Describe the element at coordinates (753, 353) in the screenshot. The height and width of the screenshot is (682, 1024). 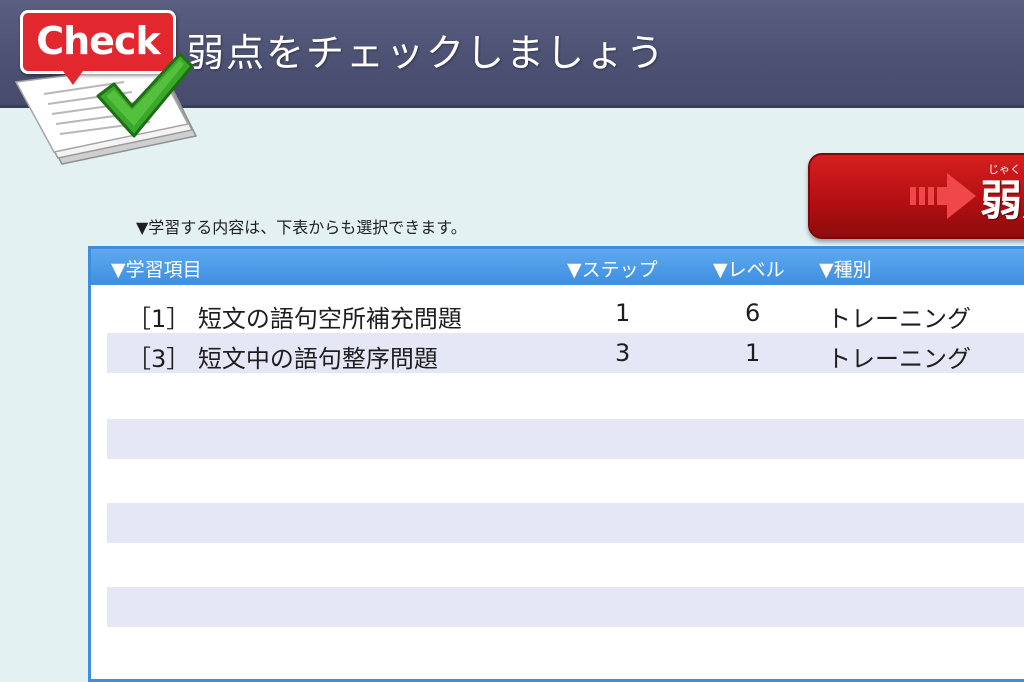
I see `cell-level: 1` at that location.